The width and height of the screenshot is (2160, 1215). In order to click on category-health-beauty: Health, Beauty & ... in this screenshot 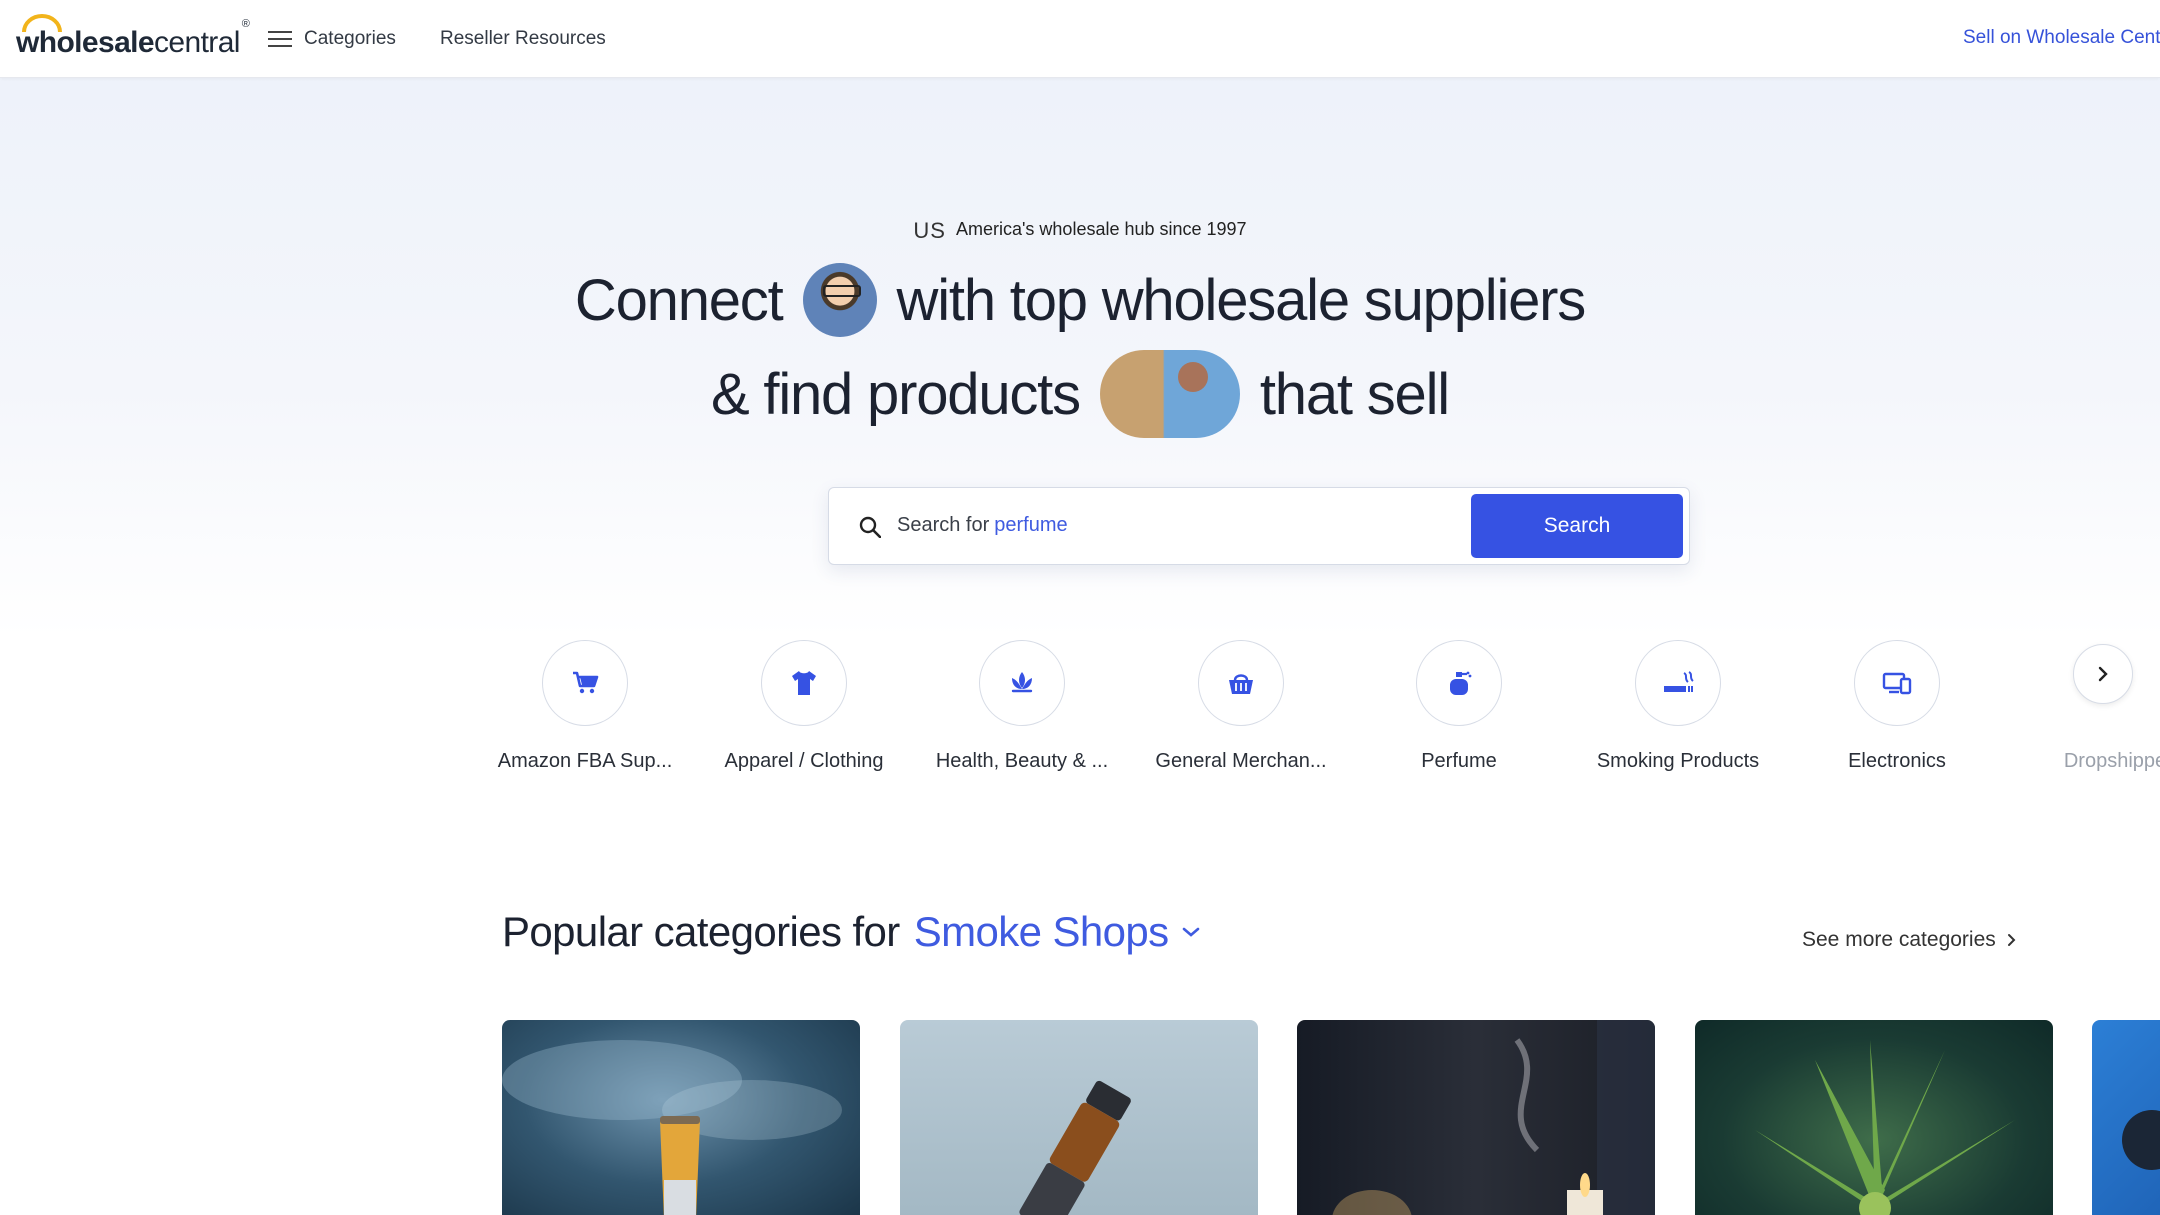, I will do `click(1022, 706)`.